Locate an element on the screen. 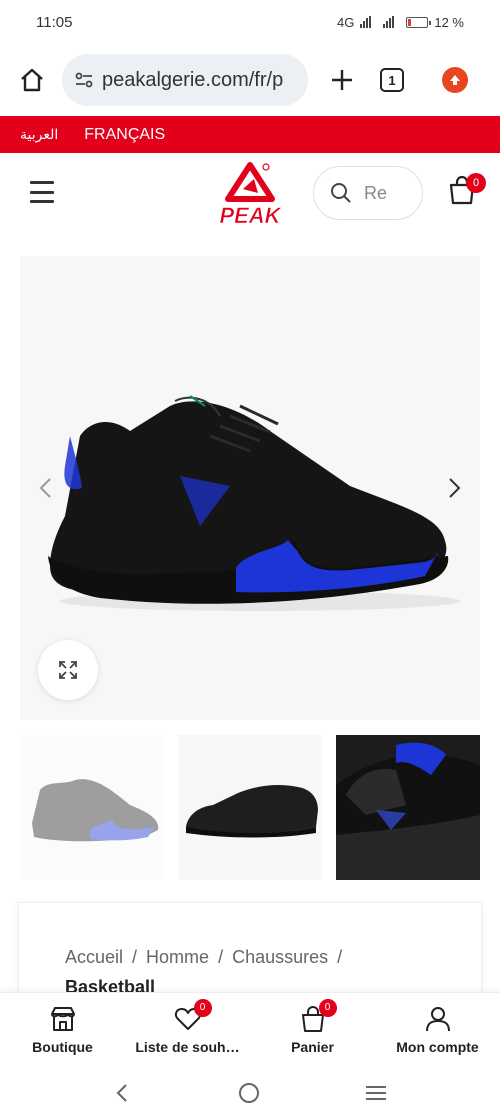 This screenshot has width=500, height=1120. next-image-arrow is located at coordinates (454, 488).